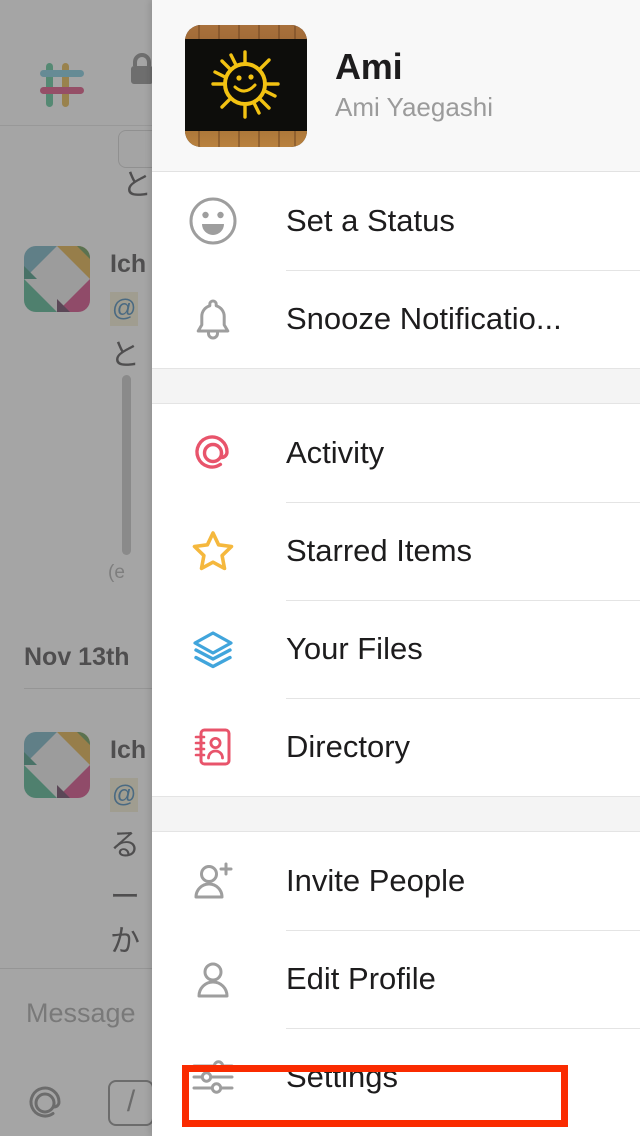  I want to click on message-quote-bar, so click(126, 465).